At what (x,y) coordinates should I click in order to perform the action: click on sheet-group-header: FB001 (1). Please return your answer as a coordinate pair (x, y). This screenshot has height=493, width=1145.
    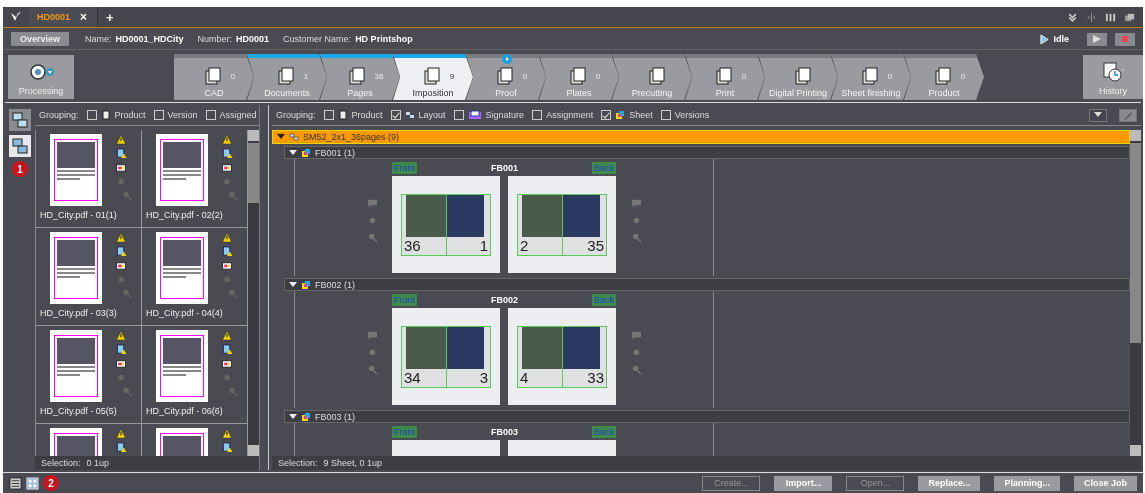
    Looking at the image, I should click on (707, 152).